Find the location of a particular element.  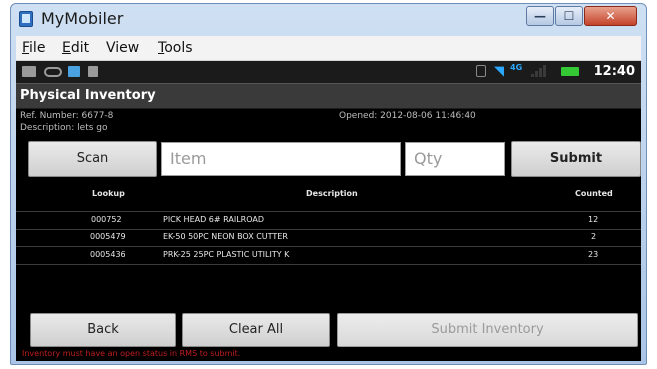

row-lookup: 0005436 is located at coordinates (108, 254).